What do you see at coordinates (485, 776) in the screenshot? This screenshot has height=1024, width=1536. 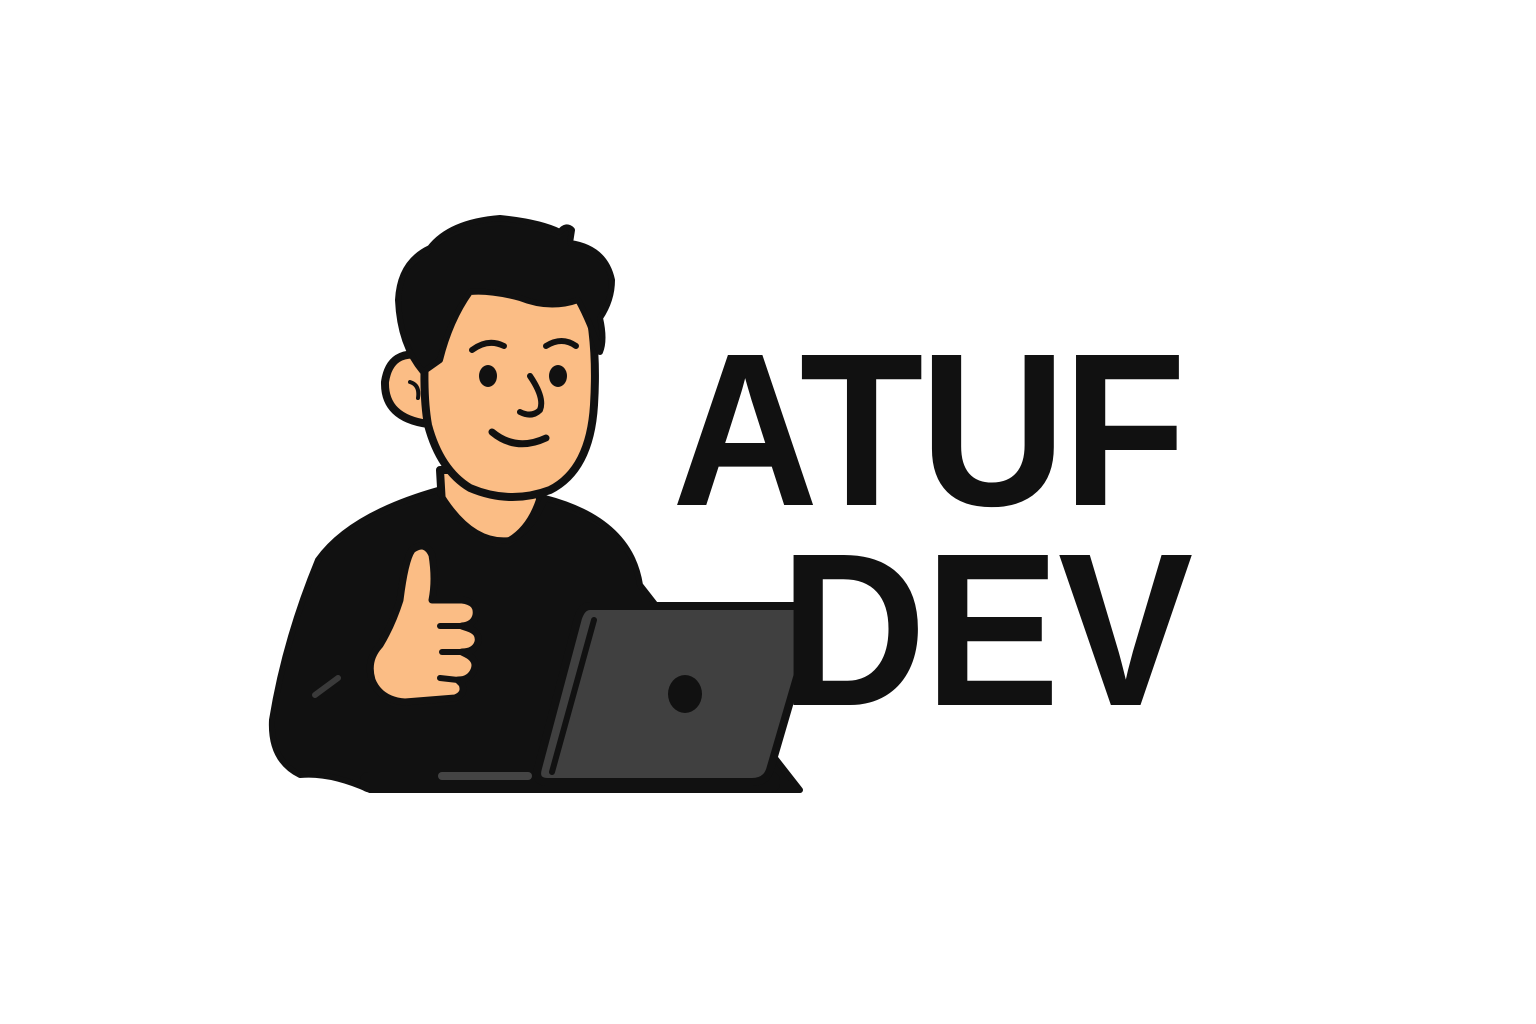 I see `laptop-base-highlight` at bounding box center [485, 776].